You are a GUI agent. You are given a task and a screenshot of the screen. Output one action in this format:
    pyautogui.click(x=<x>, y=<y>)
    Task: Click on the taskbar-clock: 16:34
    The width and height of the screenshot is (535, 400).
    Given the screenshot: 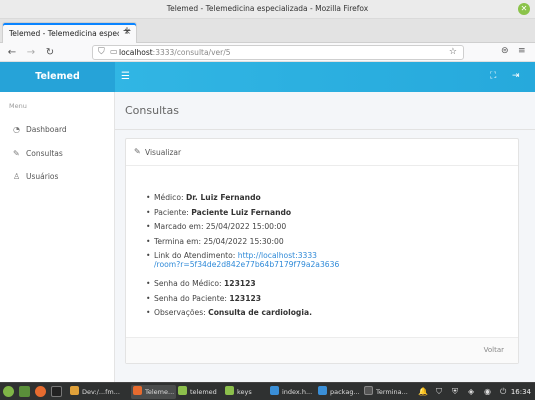 What is the action you would take?
    pyautogui.click(x=521, y=392)
    